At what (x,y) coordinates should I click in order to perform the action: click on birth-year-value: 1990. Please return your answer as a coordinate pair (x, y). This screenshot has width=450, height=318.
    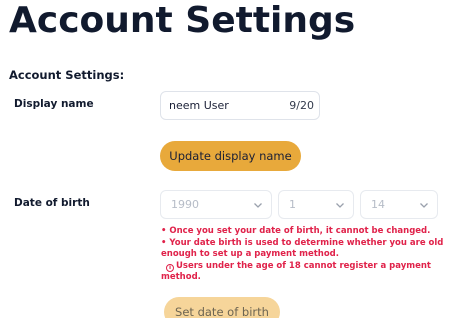
    Looking at the image, I should click on (185, 204).